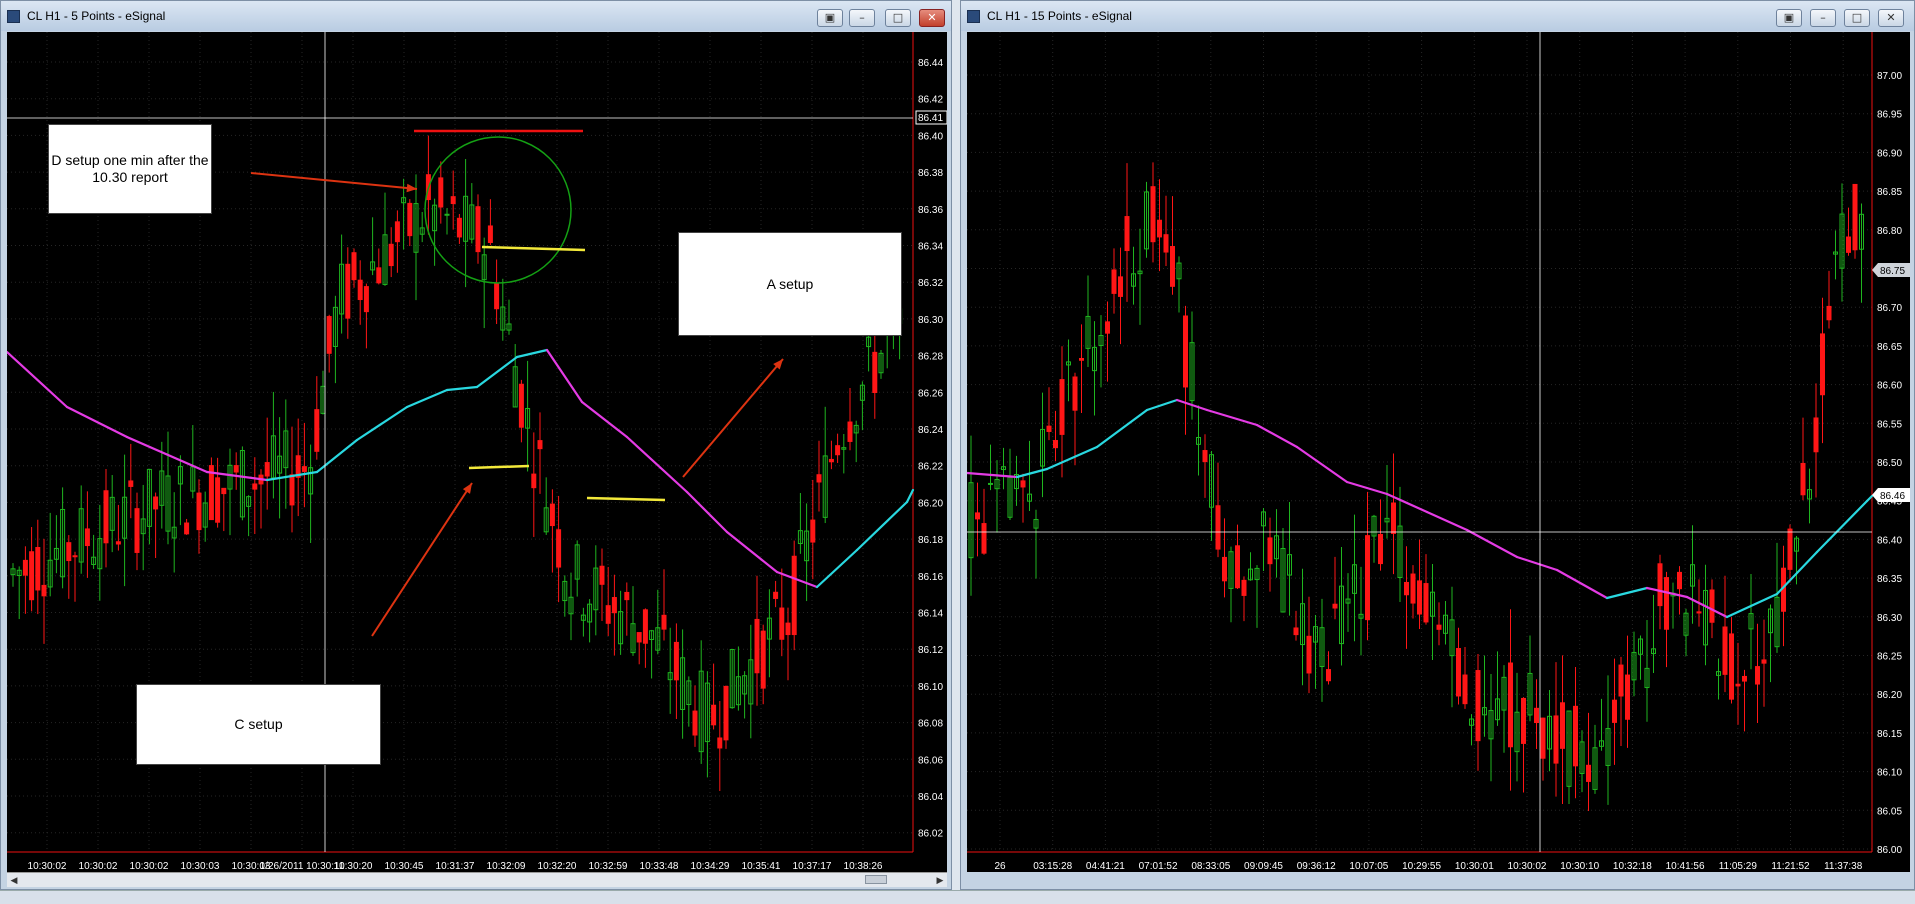  What do you see at coordinates (1316, 866) in the screenshot?
I see `time-tick-label: 09:36:12` at bounding box center [1316, 866].